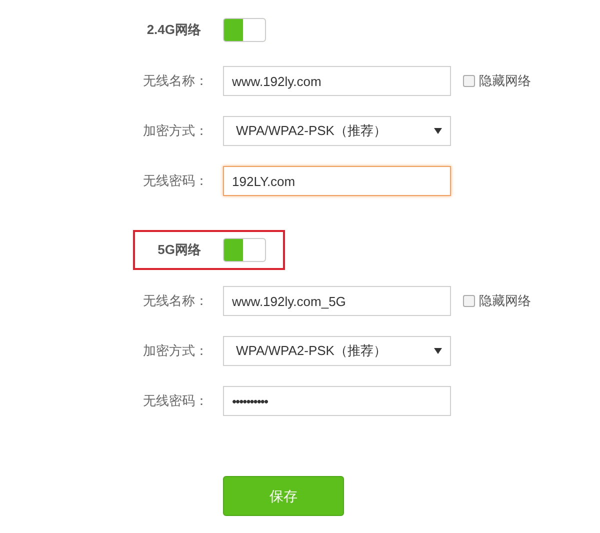 The image size is (600, 533). Describe the element at coordinates (337, 81) in the screenshot. I see `text-field: www.192ly.com` at that location.